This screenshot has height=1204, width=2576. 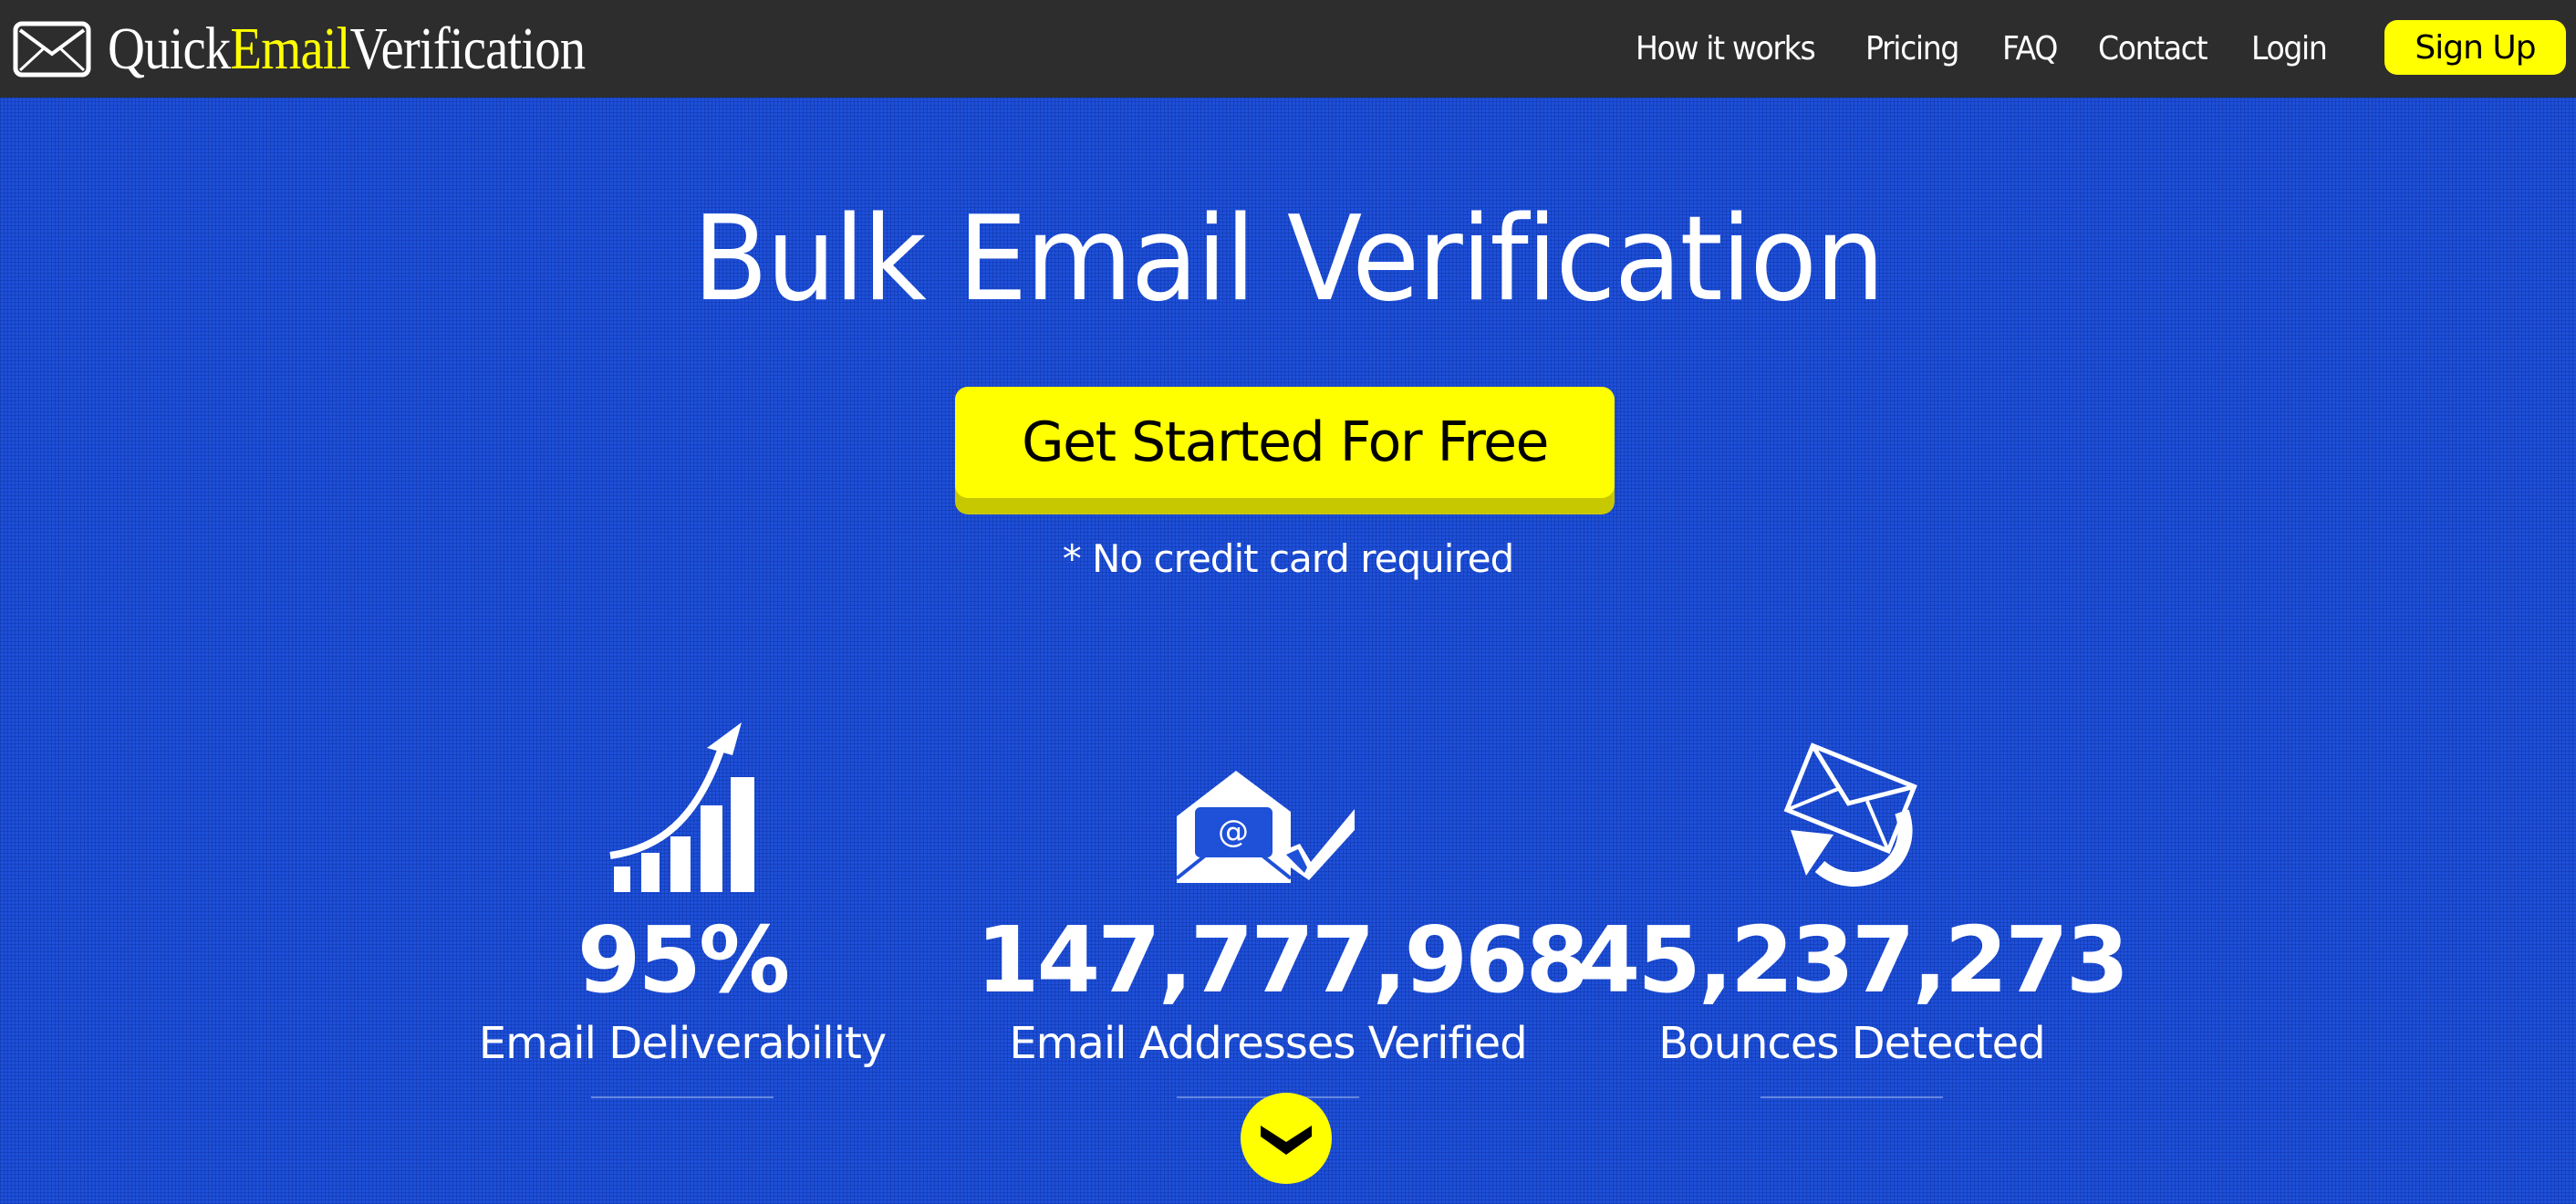 I want to click on envelope-icon, so click(x=52, y=49).